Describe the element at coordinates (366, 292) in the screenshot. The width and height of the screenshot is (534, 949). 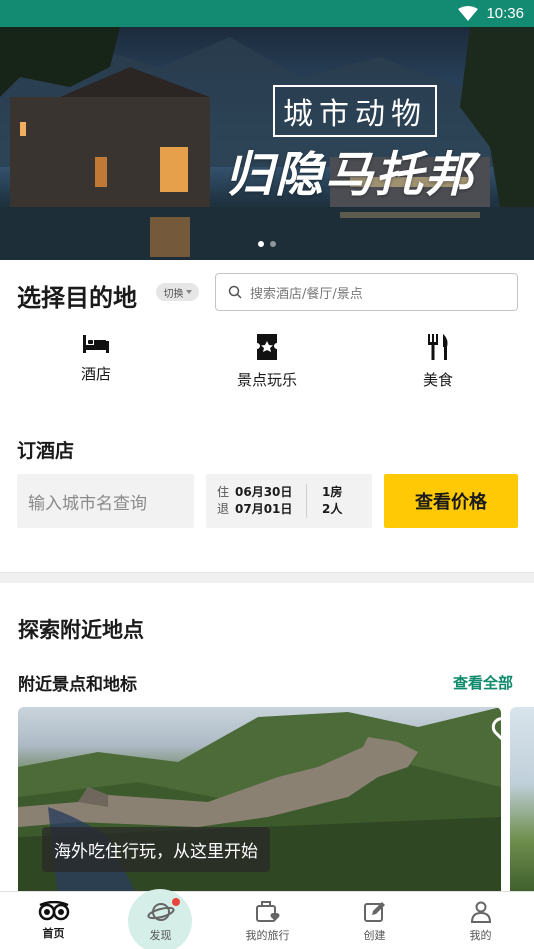
I see `search-input: 搜索酒店/餐厅/景点` at that location.